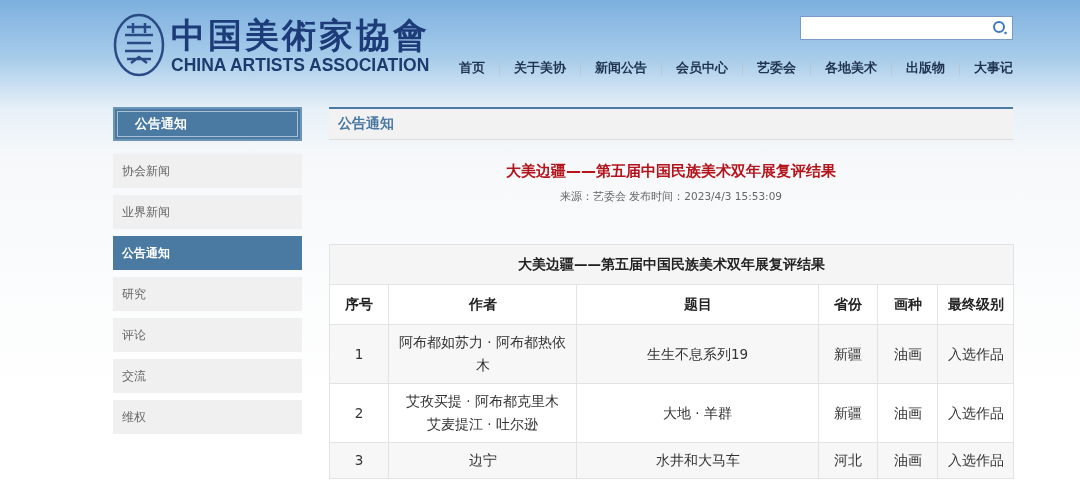 The width and height of the screenshot is (1080, 486). Describe the element at coordinates (207, 376) in the screenshot. I see `sidebar-item: 交流` at that location.